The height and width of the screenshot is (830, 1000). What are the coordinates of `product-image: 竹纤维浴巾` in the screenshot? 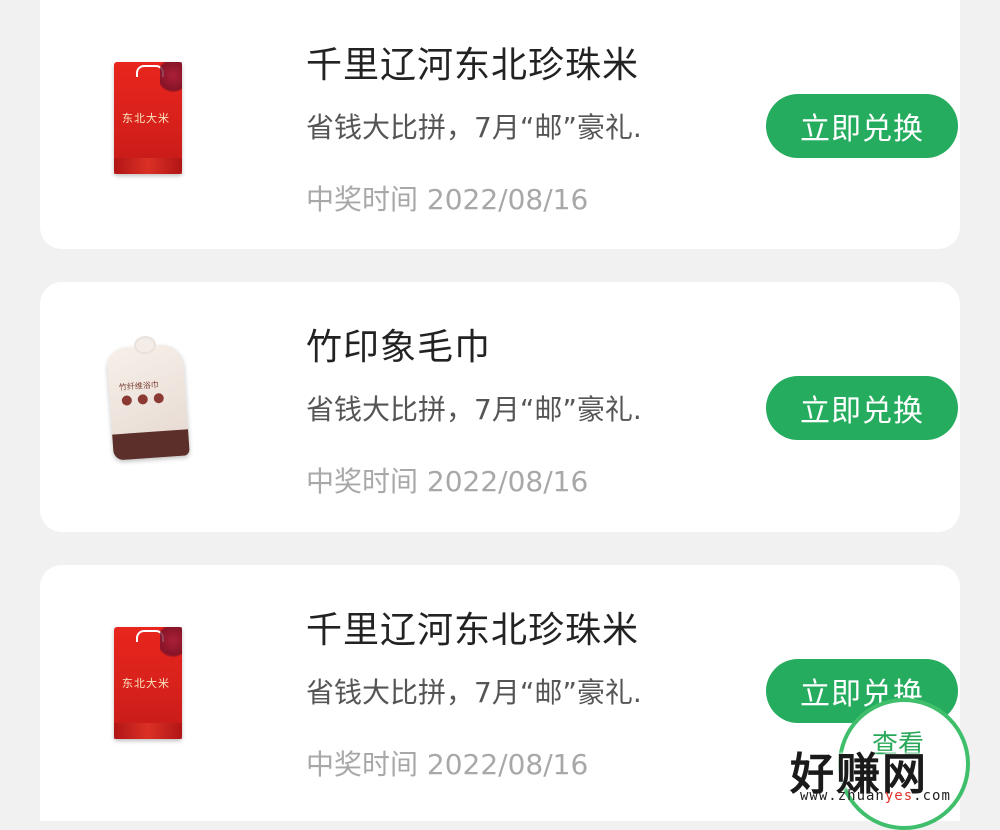 It's located at (148, 399).